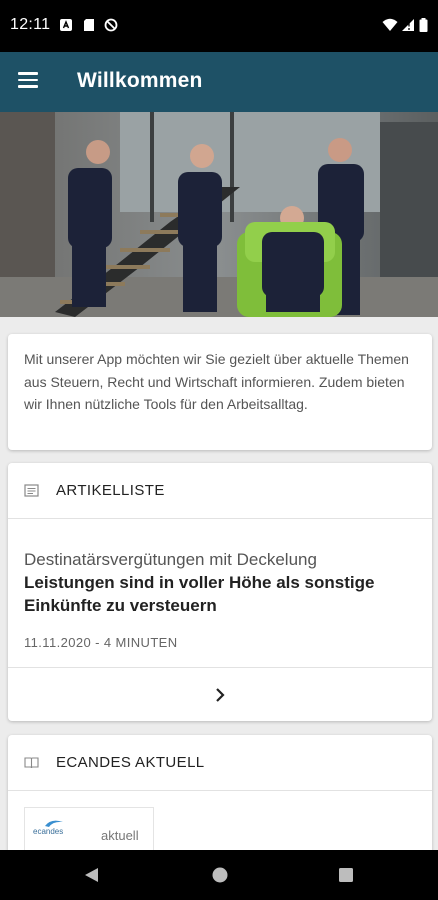 This screenshot has width=438, height=900. What do you see at coordinates (111, 25) in the screenshot?
I see `blocked-icon` at bounding box center [111, 25].